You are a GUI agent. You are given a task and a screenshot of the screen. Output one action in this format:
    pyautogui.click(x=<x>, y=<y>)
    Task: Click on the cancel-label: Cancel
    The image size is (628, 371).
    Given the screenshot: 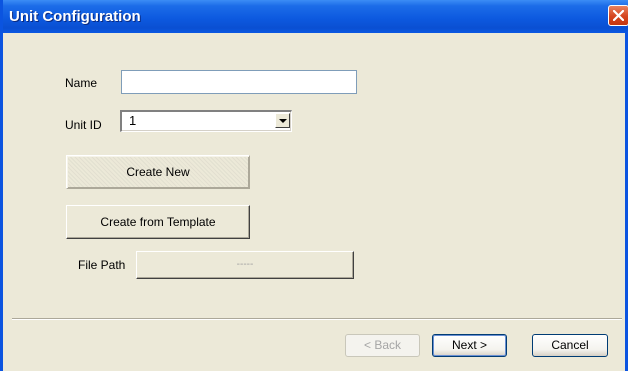 What is the action you would take?
    pyautogui.click(x=570, y=345)
    